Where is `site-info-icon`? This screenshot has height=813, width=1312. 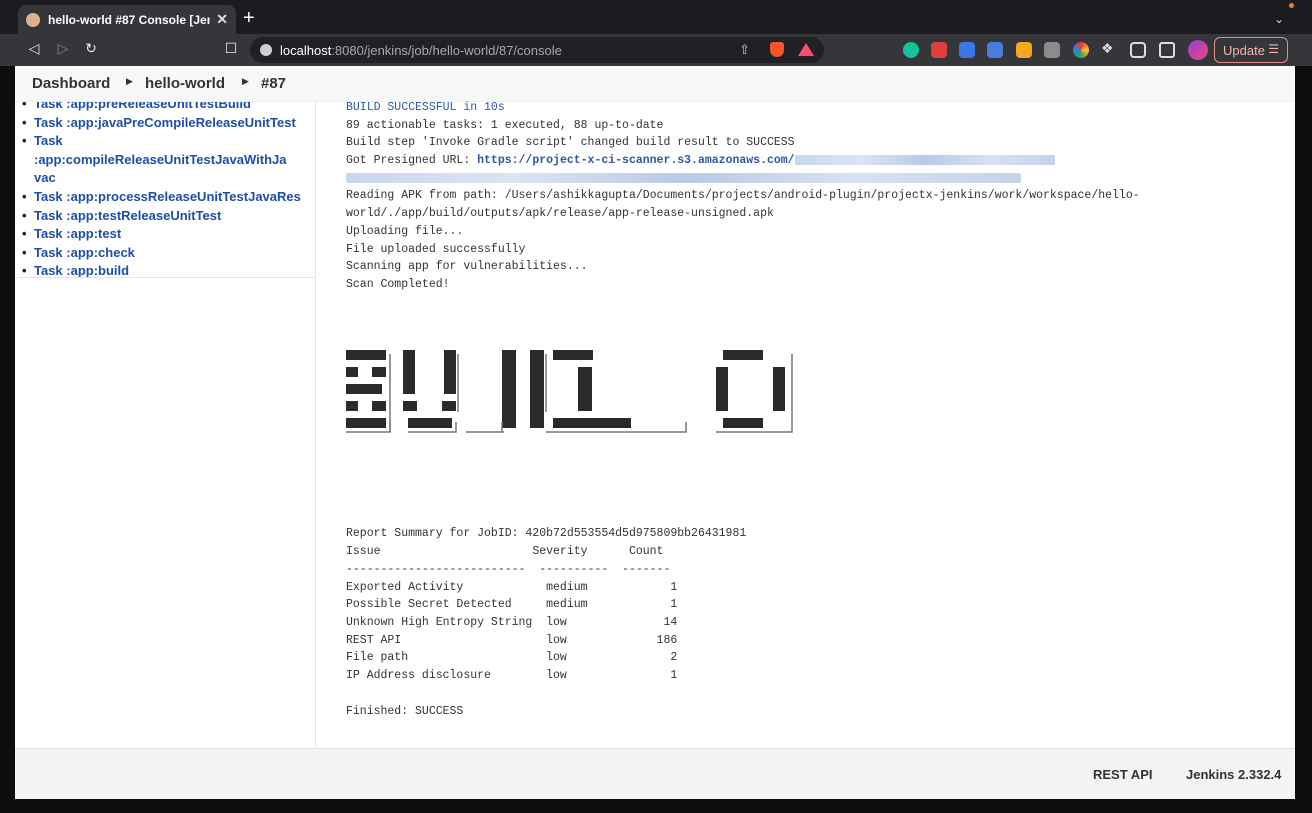
site-info-icon is located at coordinates (266, 50).